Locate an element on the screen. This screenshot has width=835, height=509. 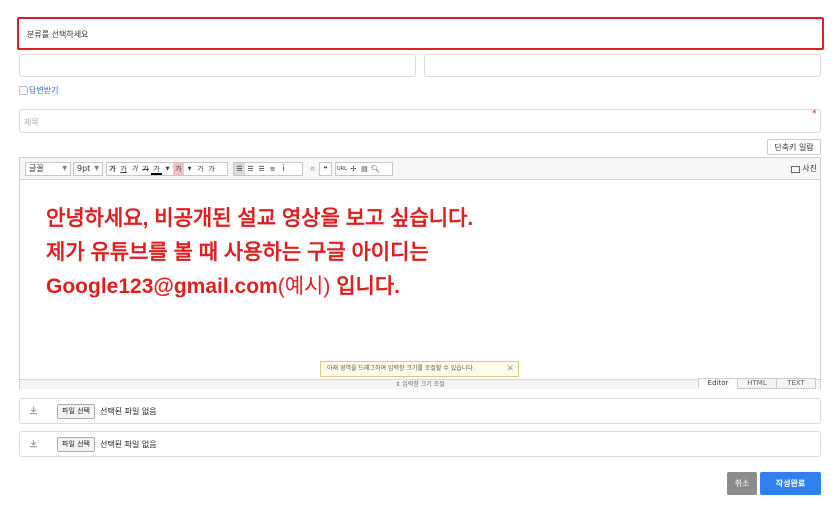
link-button: URL is located at coordinates (342, 169).